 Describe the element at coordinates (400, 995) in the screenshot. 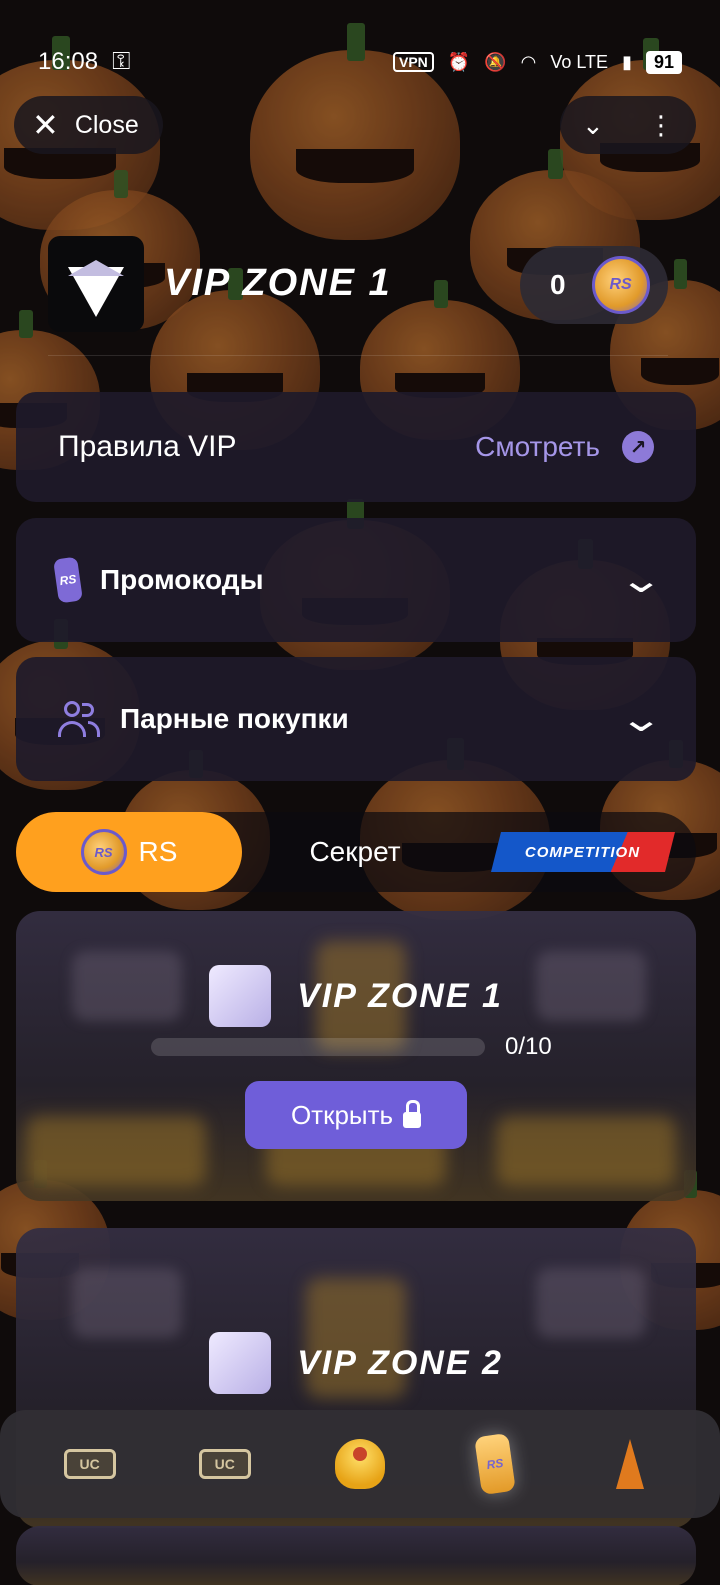

I see `card-title: VIP ZONE 1` at that location.